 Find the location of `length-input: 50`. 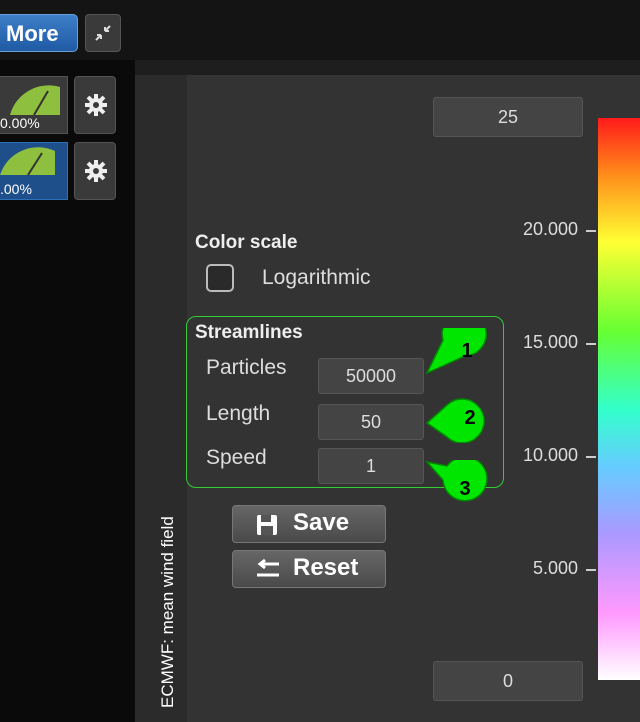

length-input: 50 is located at coordinates (371, 422).